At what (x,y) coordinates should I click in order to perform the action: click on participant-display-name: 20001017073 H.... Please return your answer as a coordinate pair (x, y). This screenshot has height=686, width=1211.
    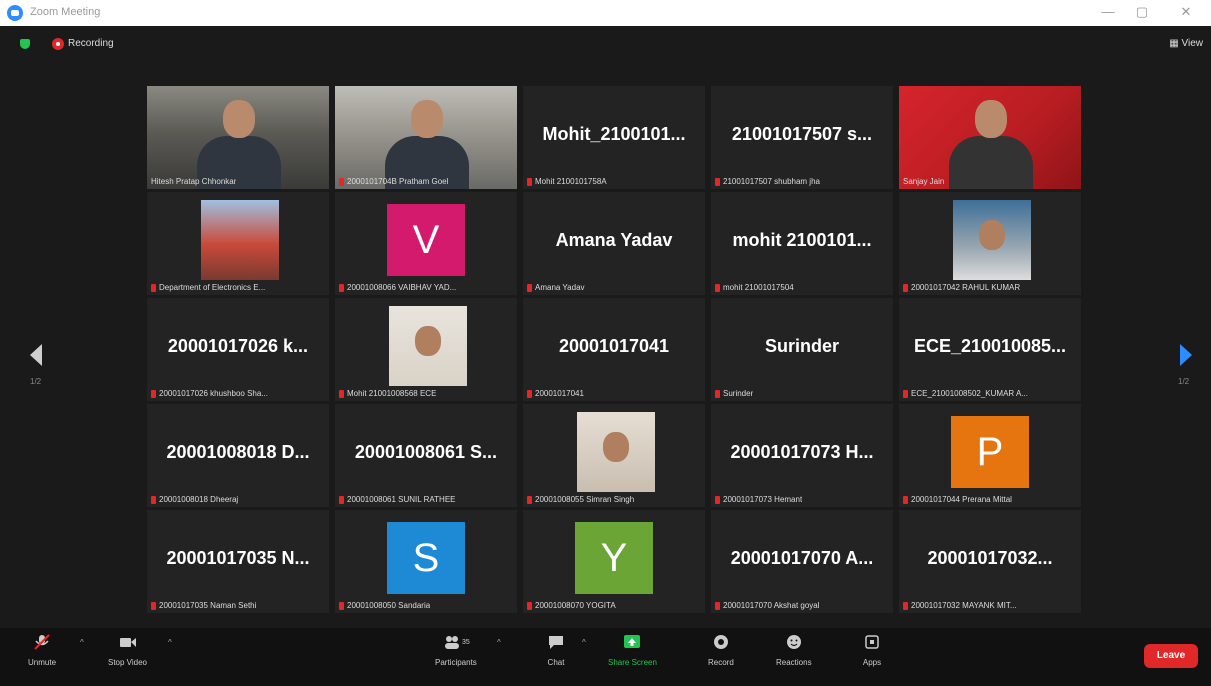
    Looking at the image, I should click on (802, 452).